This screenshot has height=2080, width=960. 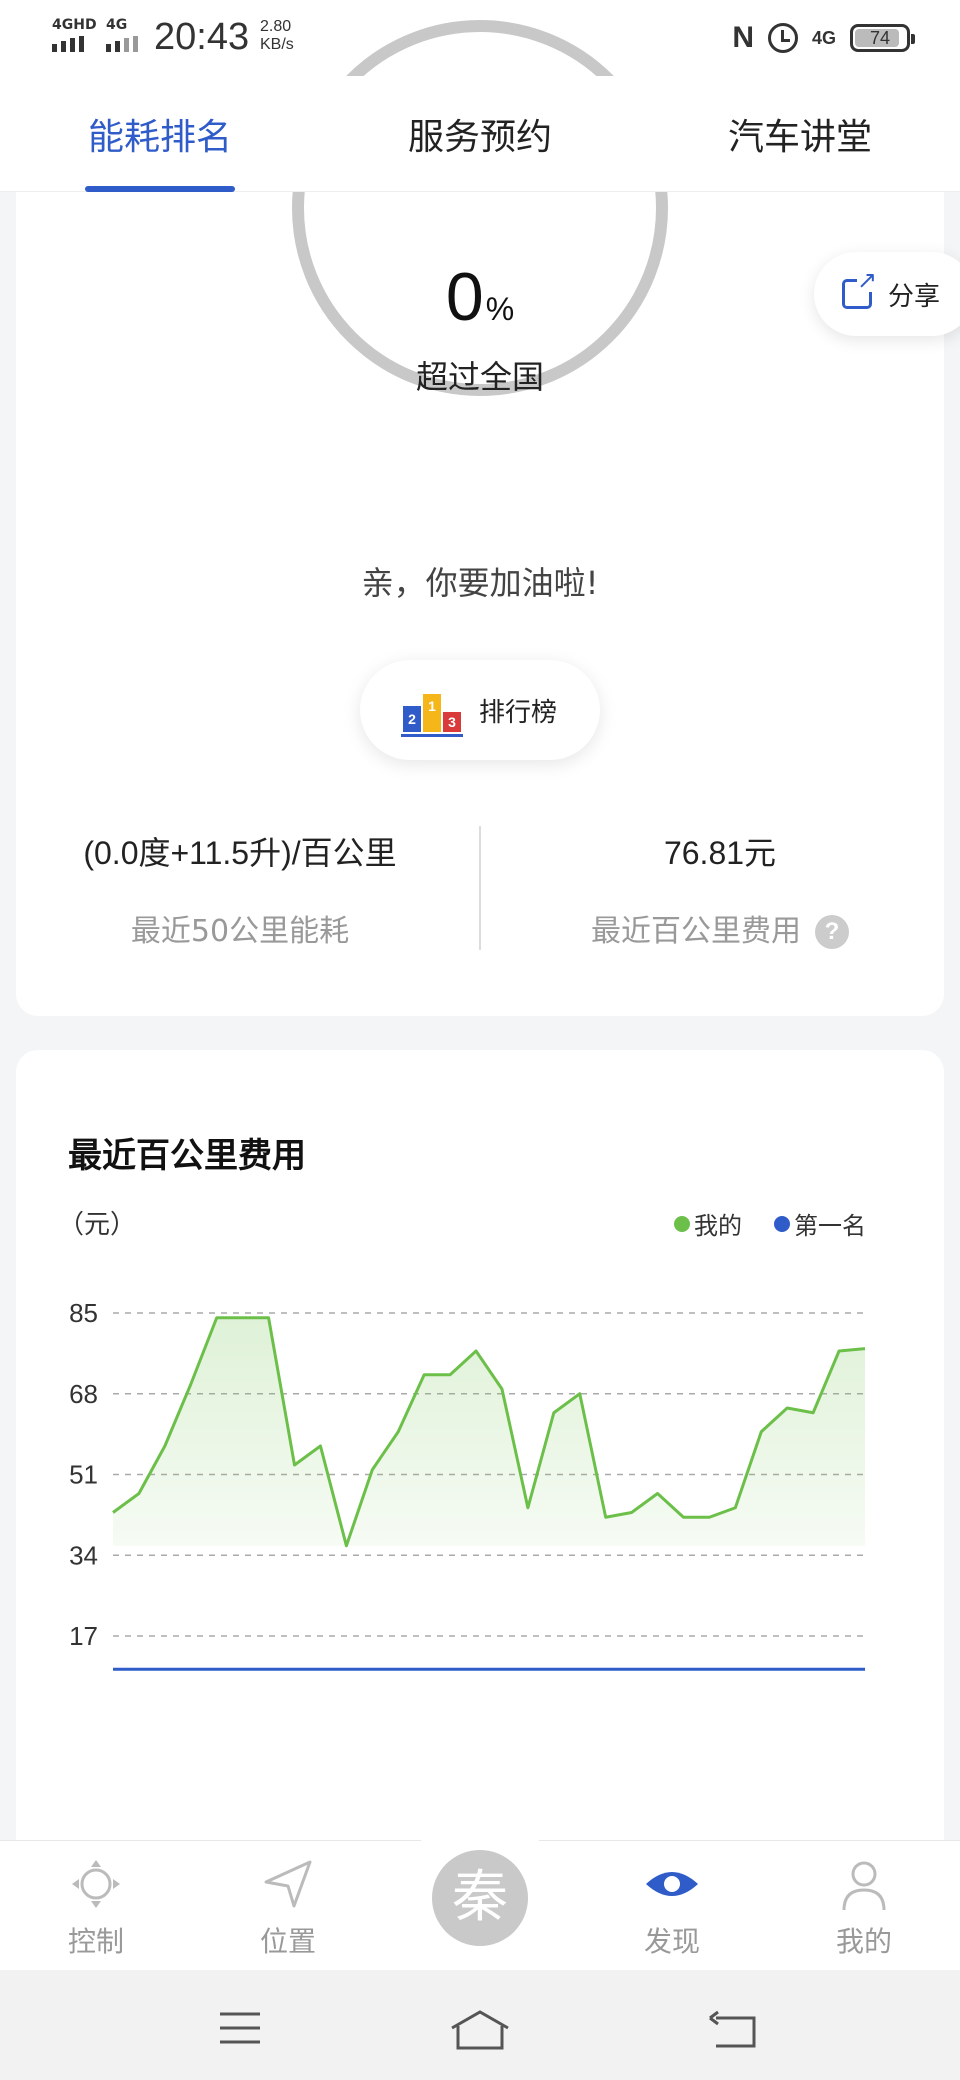 I want to click on cost-chart: 85 68 51 34 17, so click(x=467, y=1484).